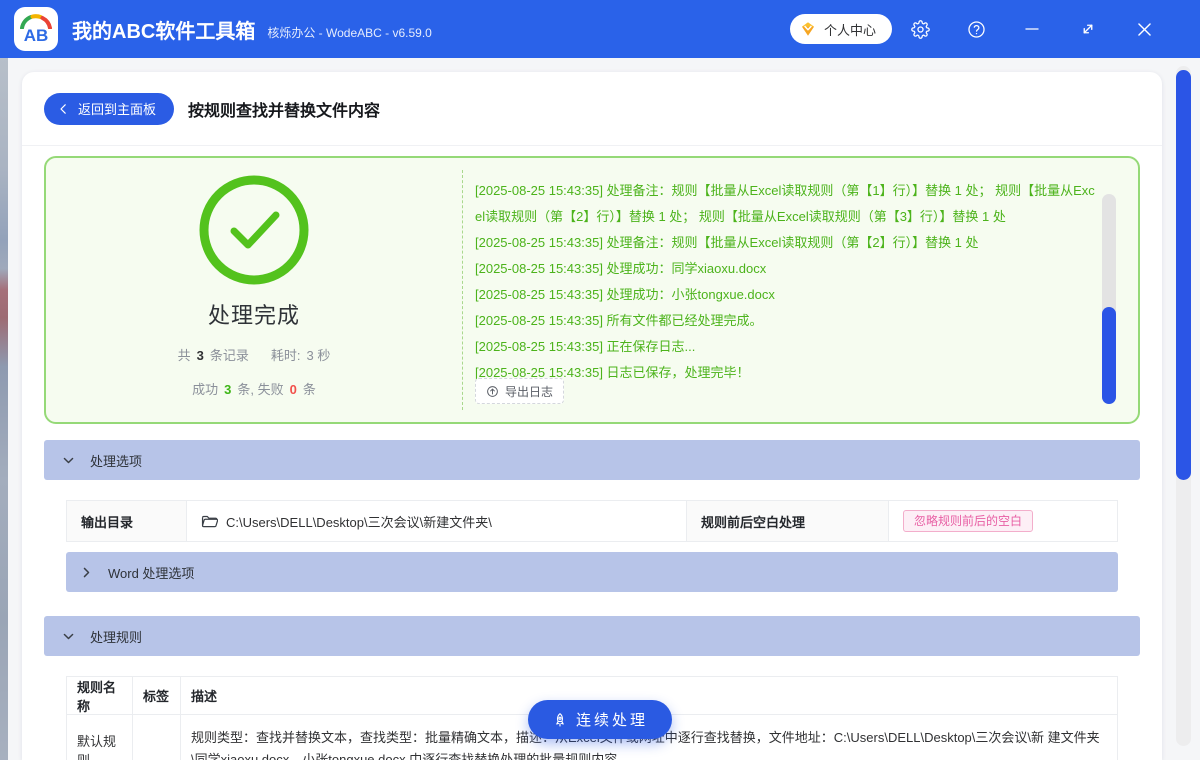  What do you see at coordinates (619, 320) in the screenshot?
I see `log-line: [2025-08-25 15:43:35] 所有文件都已经处理完成。` at bounding box center [619, 320].